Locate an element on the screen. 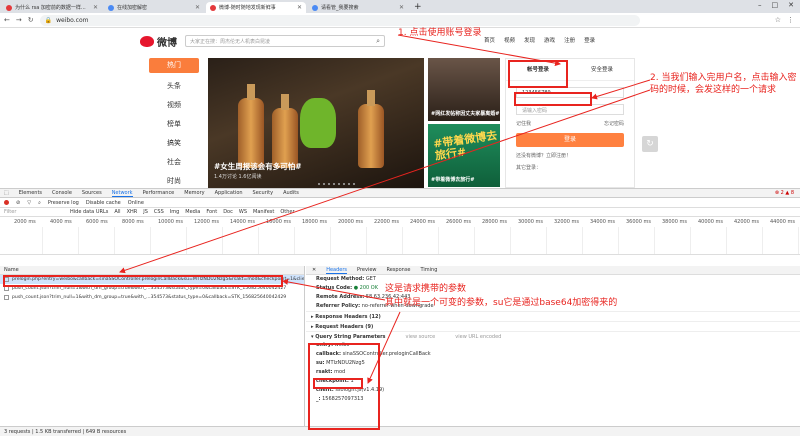 The width and height of the screenshot is (800, 437). forward-icon: → is located at coordinates (19, 20).